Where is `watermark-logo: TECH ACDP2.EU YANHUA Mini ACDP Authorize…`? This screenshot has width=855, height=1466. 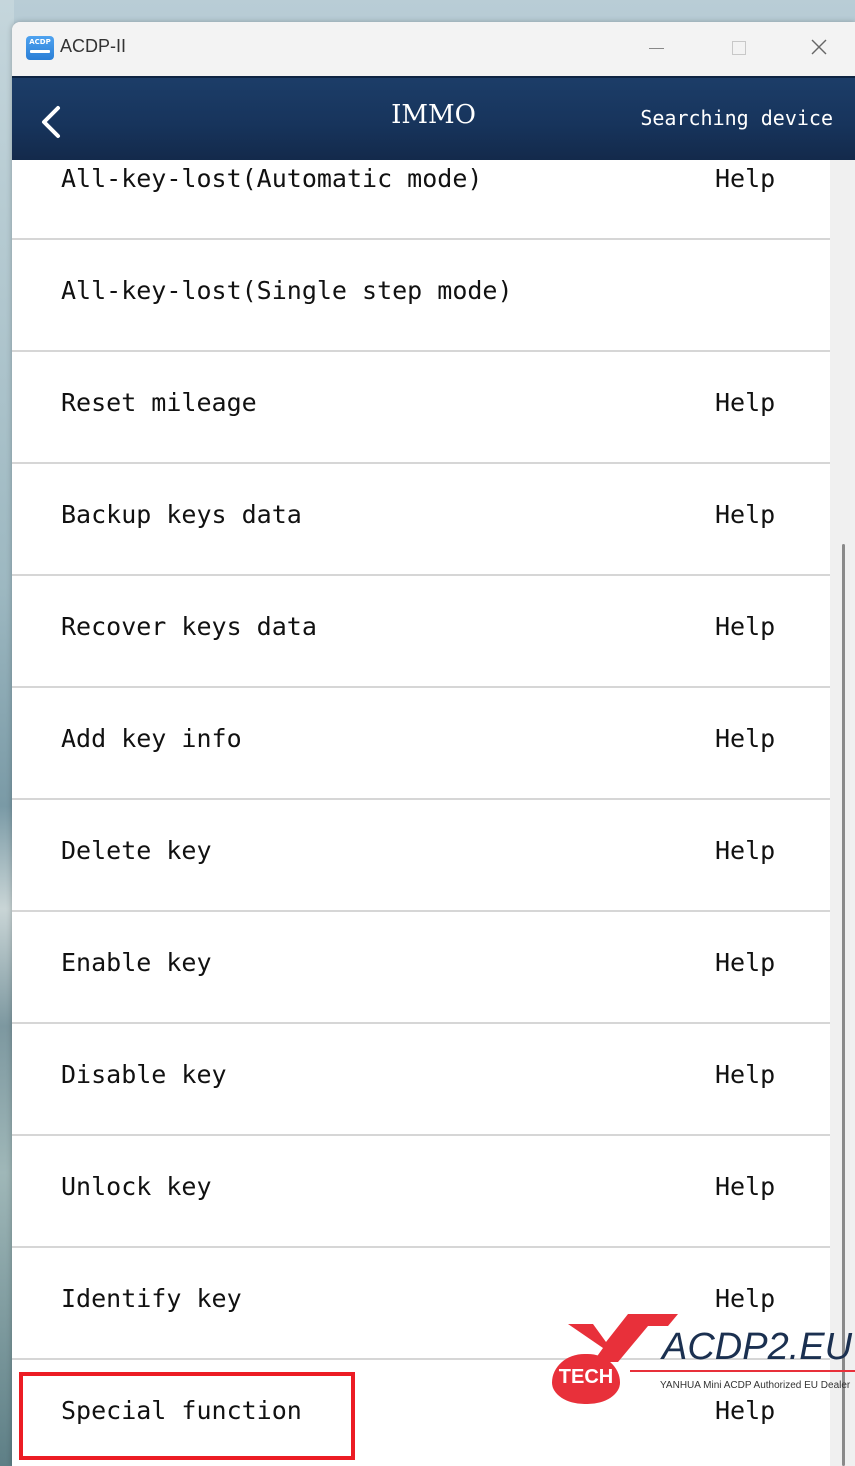
watermark-logo: TECH ACDP2.EU YANHUA Mini ACDP Authorize… is located at coordinates (692, 1366).